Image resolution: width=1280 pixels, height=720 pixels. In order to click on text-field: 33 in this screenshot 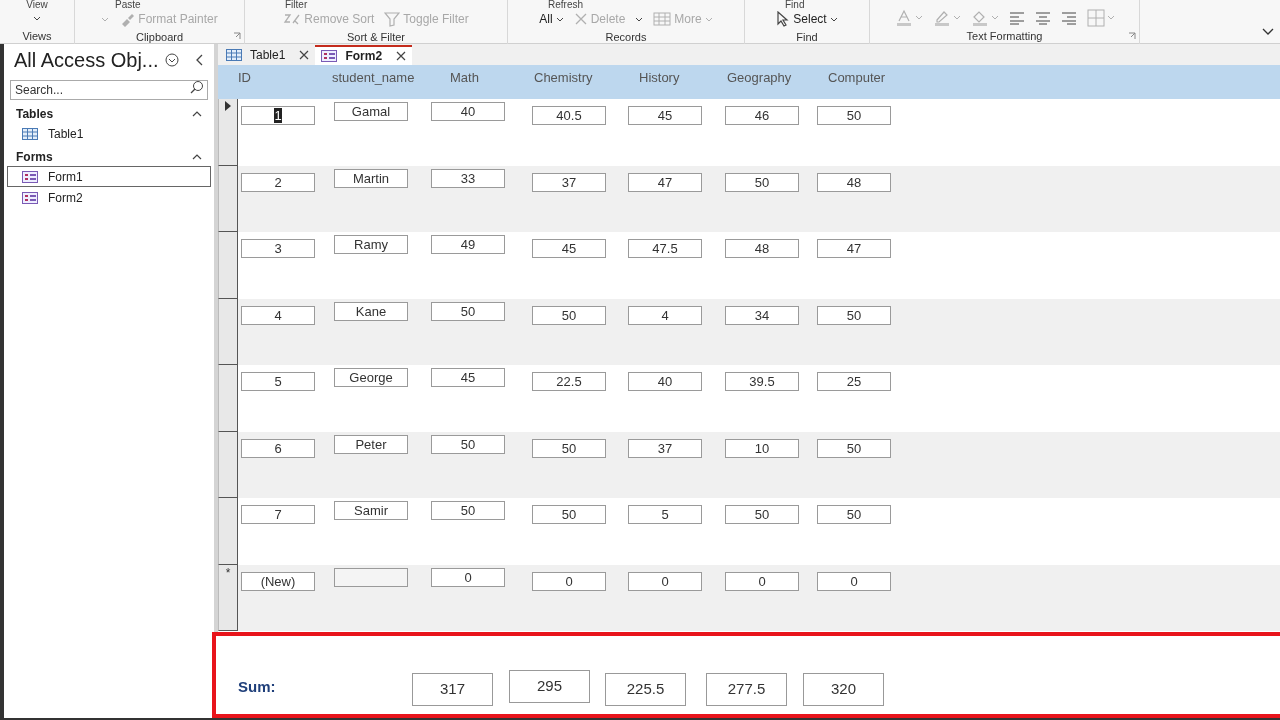, I will do `click(468, 178)`.